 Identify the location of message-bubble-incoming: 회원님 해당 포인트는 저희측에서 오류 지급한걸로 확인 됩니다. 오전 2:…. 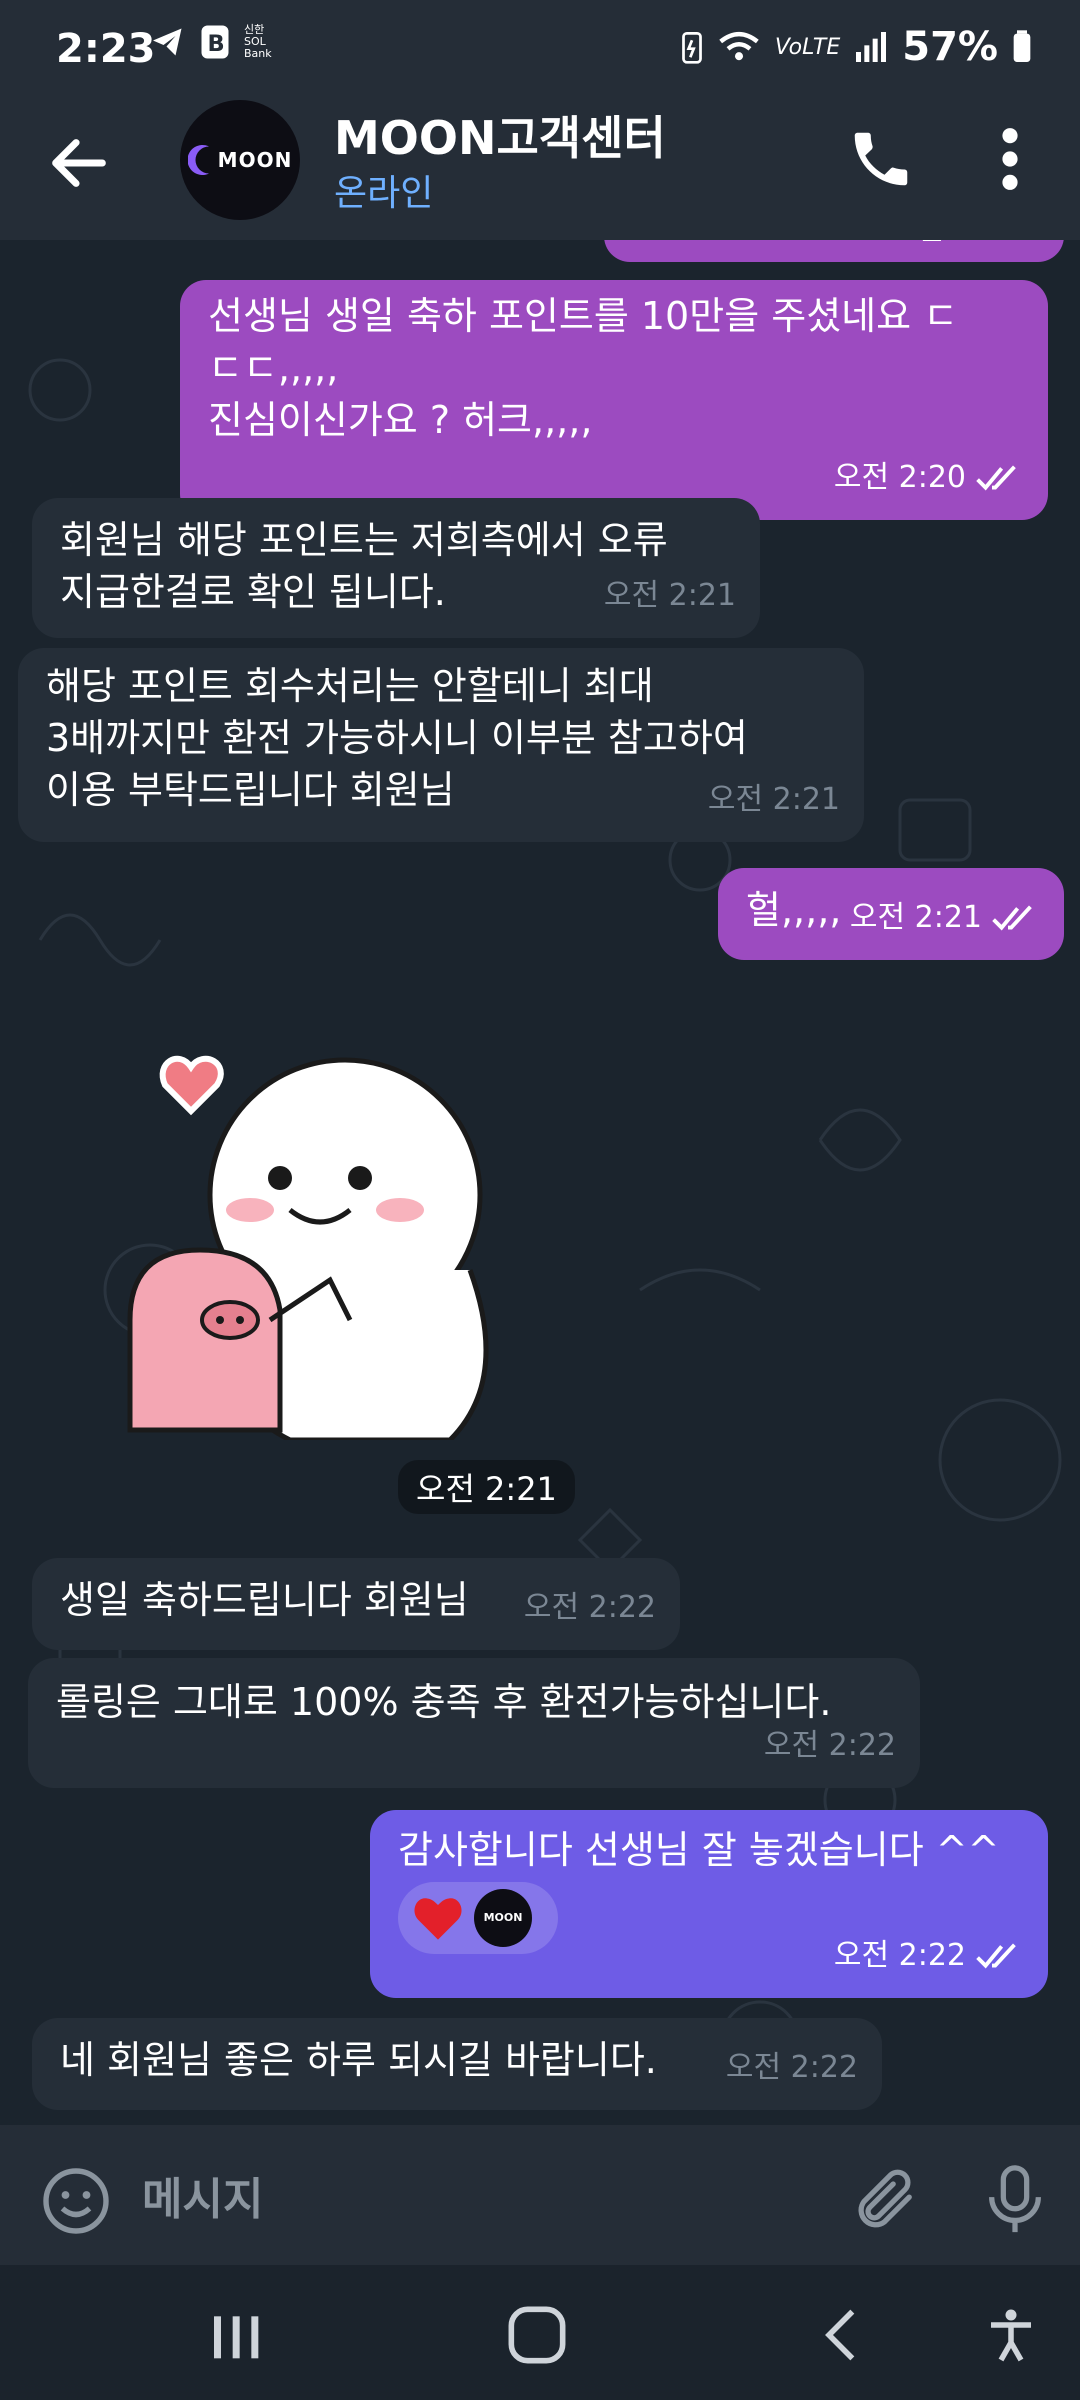
(396, 568).